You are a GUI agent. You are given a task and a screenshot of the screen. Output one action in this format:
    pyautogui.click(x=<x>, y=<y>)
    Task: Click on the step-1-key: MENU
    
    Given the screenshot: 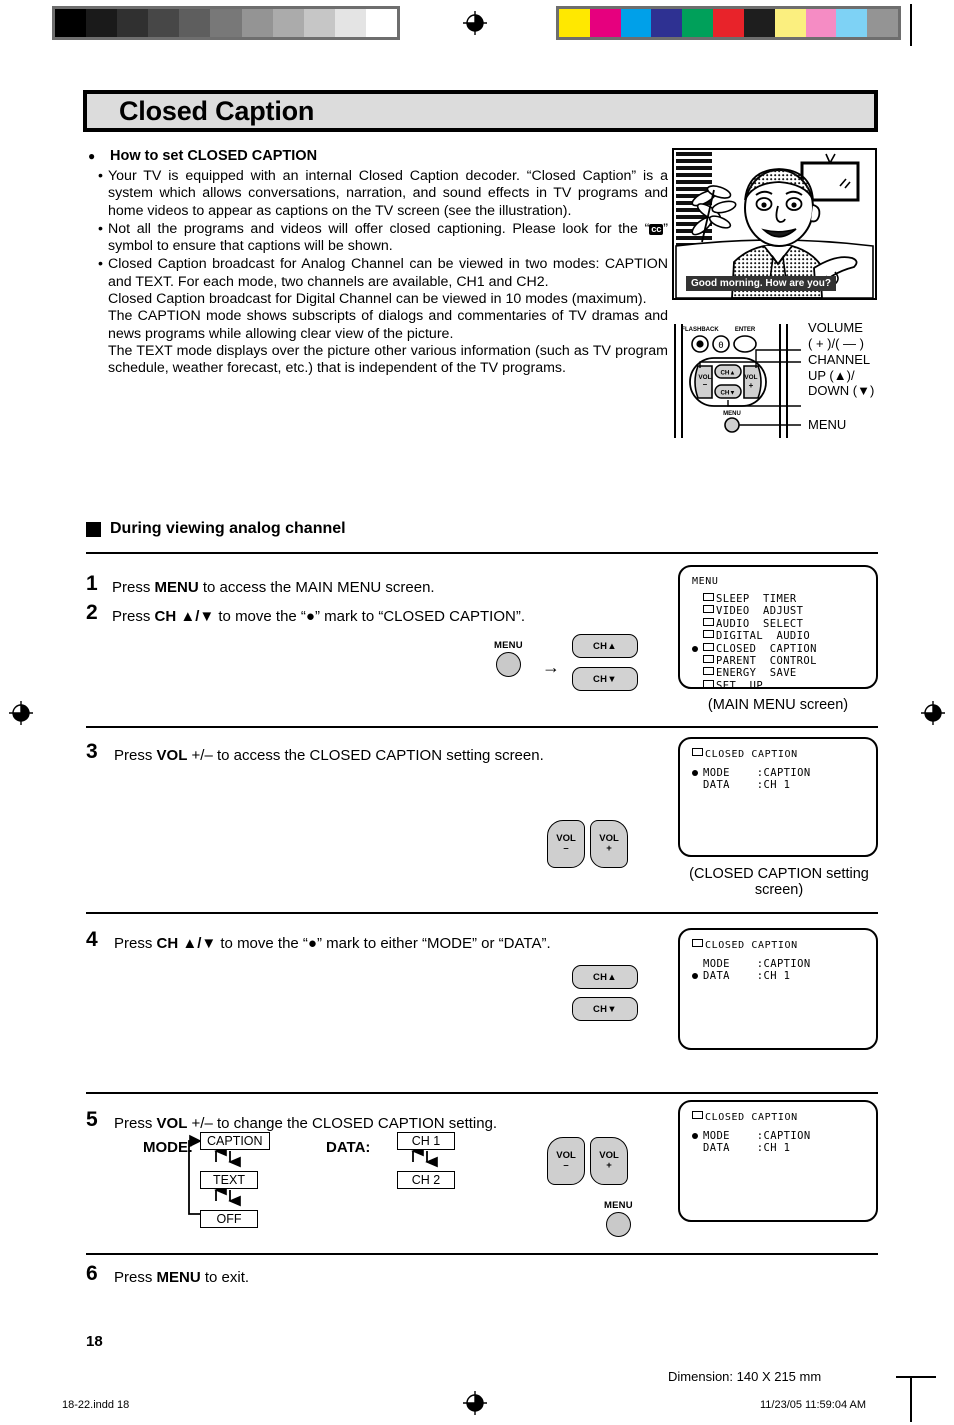 What is the action you would take?
    pyautogui.click(x=176, y=587)
    